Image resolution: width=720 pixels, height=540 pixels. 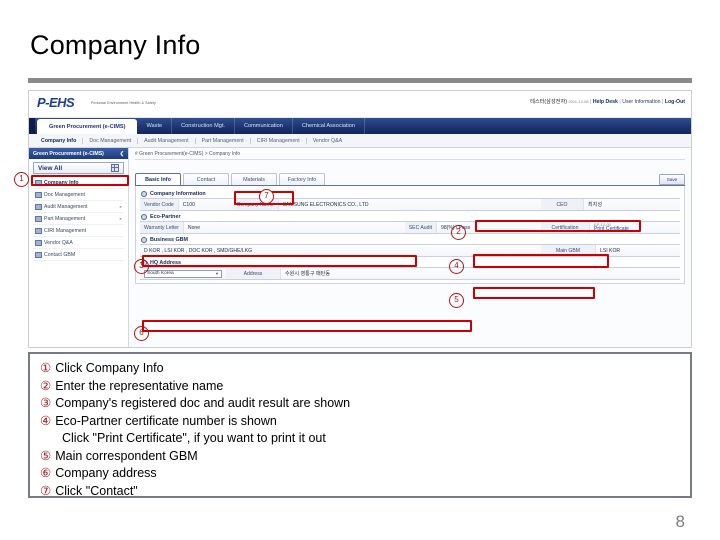 What do you see at coordinates (203, 126) in the screenshot?
I see `nav-item-construction-mgt: Construction Mgt.` at bounding box center [203, 126].